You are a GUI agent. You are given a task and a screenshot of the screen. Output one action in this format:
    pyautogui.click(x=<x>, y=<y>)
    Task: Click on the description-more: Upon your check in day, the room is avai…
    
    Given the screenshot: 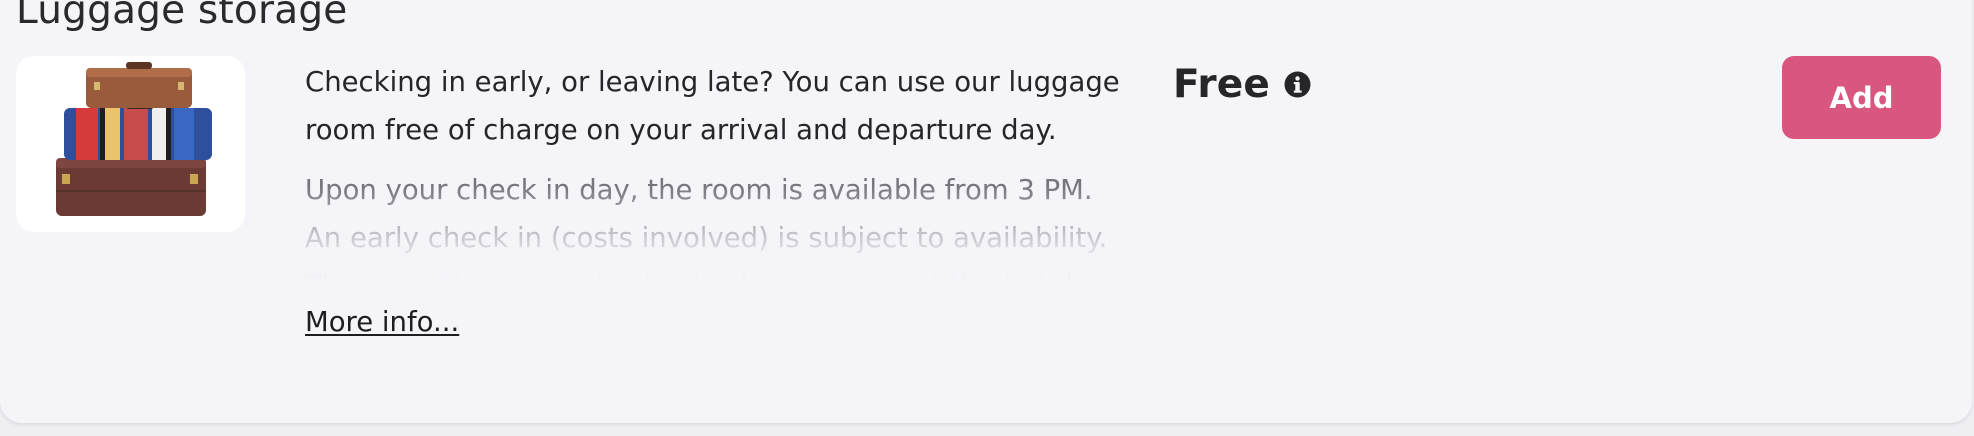 What is the action you would take?
    pyautogui.click(x=706, y=228)
    